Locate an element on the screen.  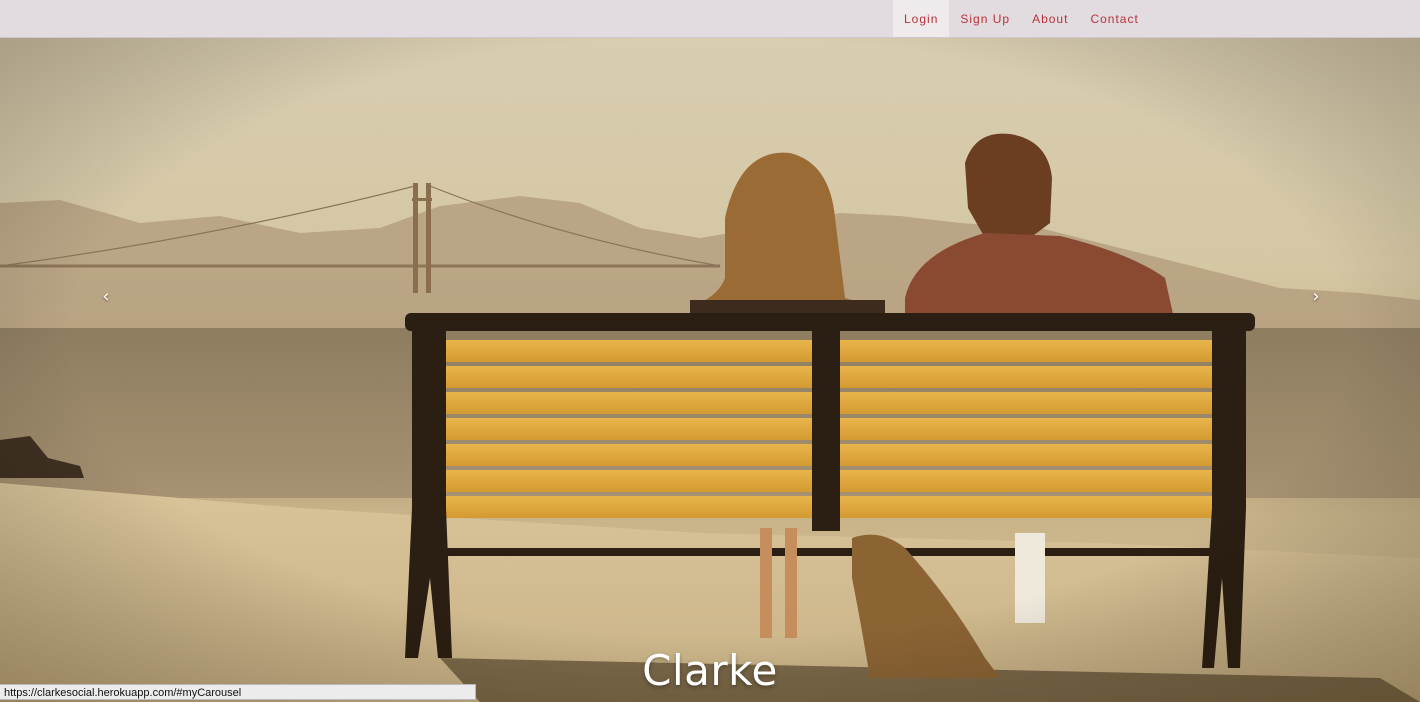
nav-login-link: Login is located at coordinates (921, 18).